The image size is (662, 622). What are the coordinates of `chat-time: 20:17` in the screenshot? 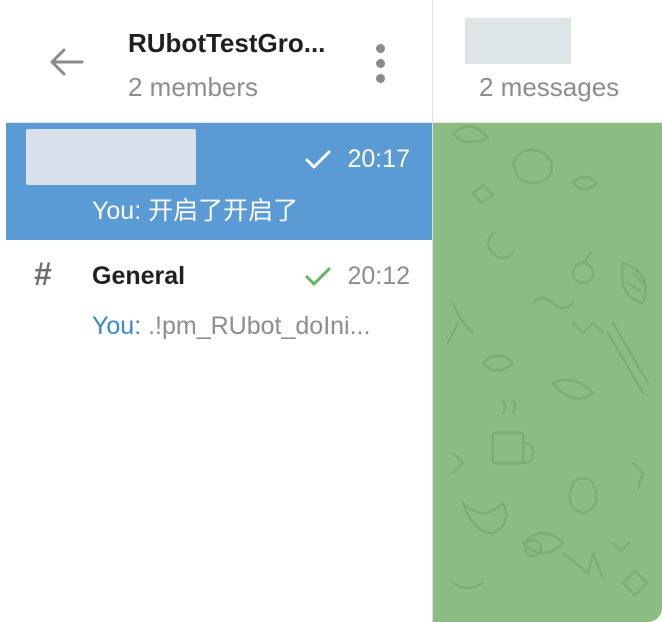 It's located at (378, 159).